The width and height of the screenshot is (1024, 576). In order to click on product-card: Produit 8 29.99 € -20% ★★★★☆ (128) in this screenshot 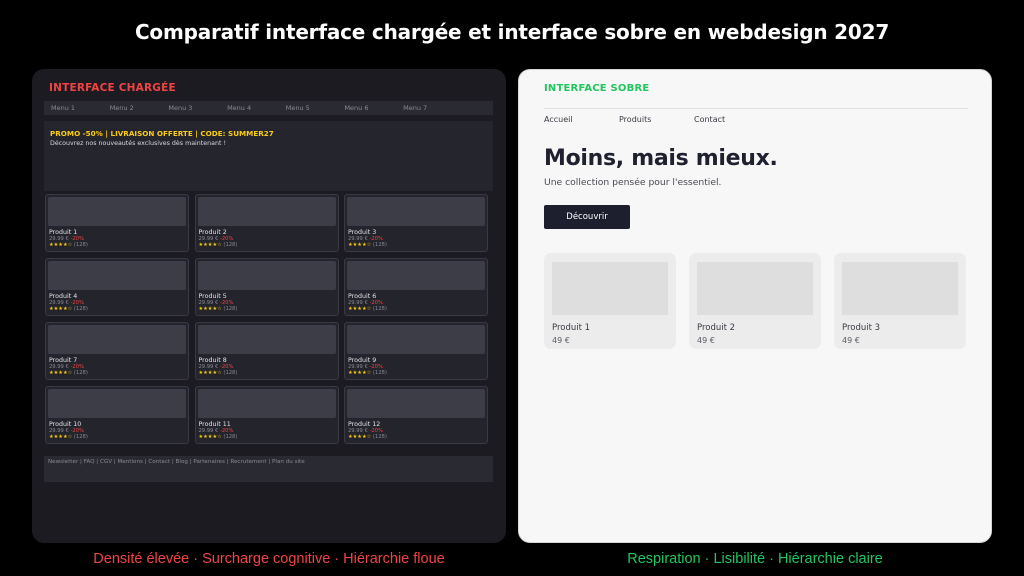, I will do `click(266, 351)`.